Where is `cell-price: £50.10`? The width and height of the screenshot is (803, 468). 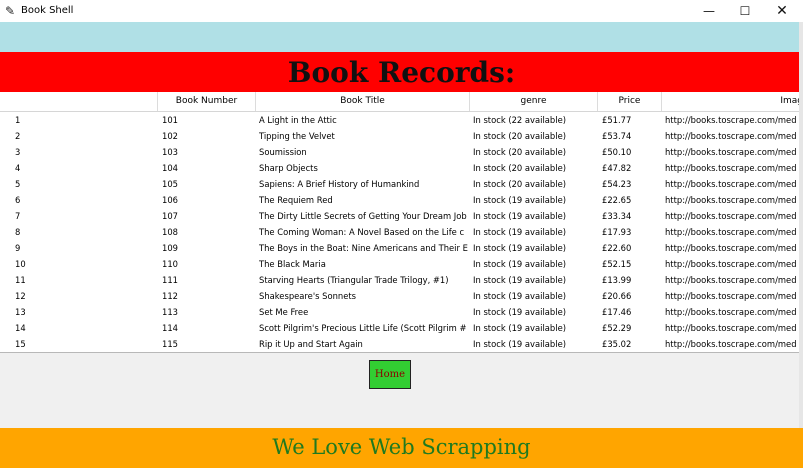 cell-price: £50.10 is located at coordinates (617, 152).